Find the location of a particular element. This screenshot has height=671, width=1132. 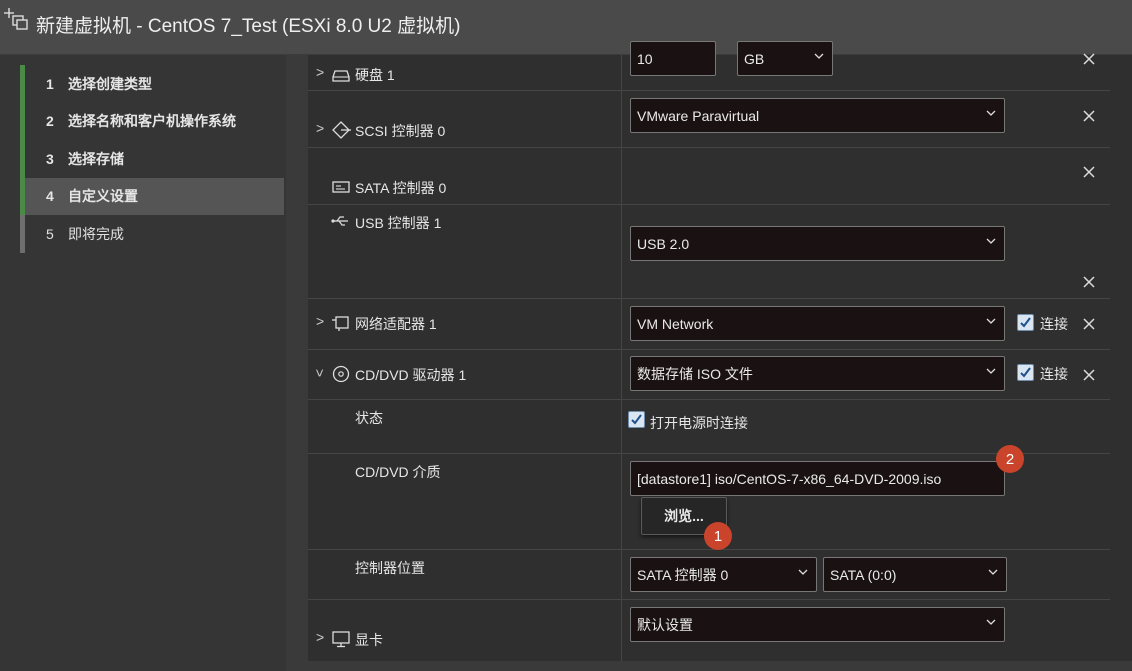

new-vm-icon is located at coordinates (16, 19).